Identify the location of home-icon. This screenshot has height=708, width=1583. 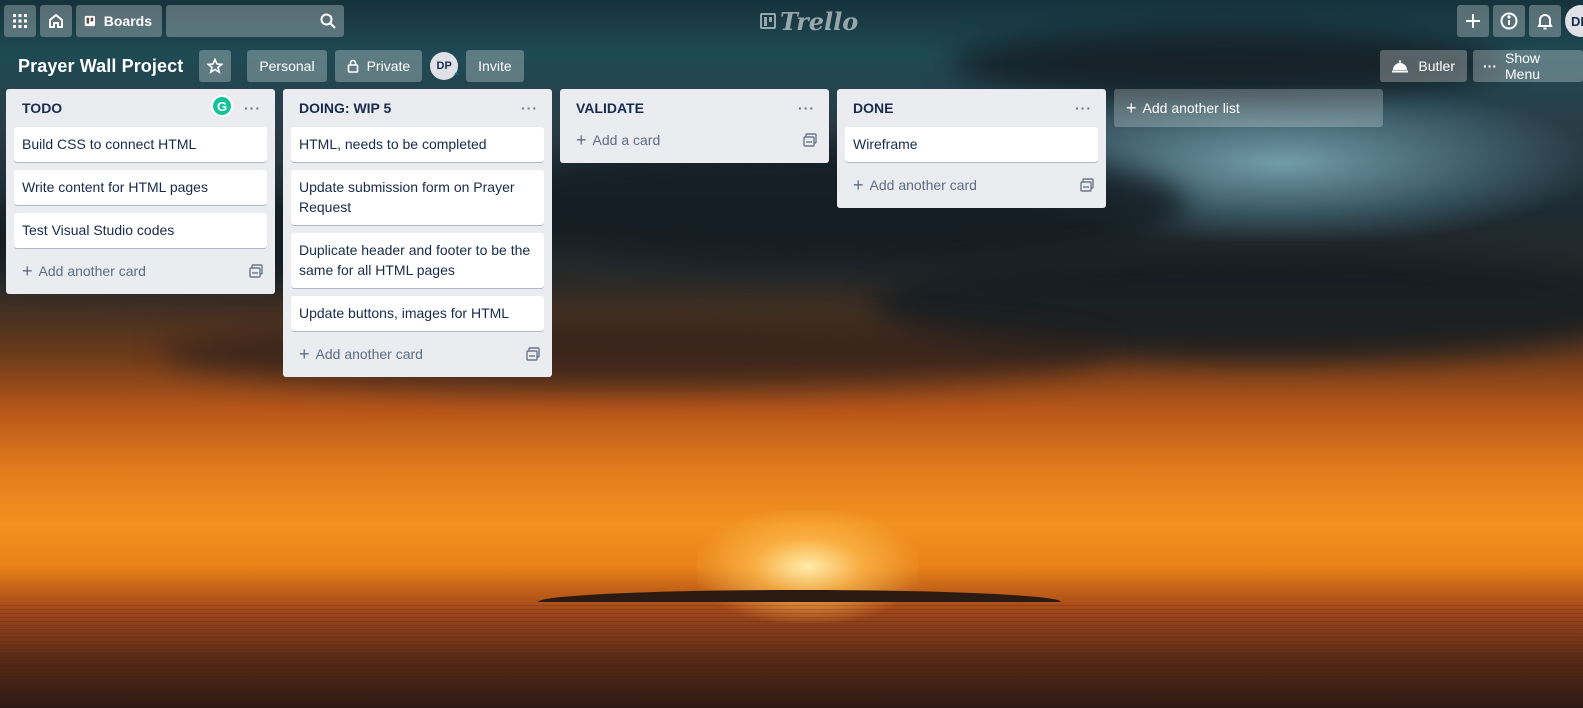
(56, 20).